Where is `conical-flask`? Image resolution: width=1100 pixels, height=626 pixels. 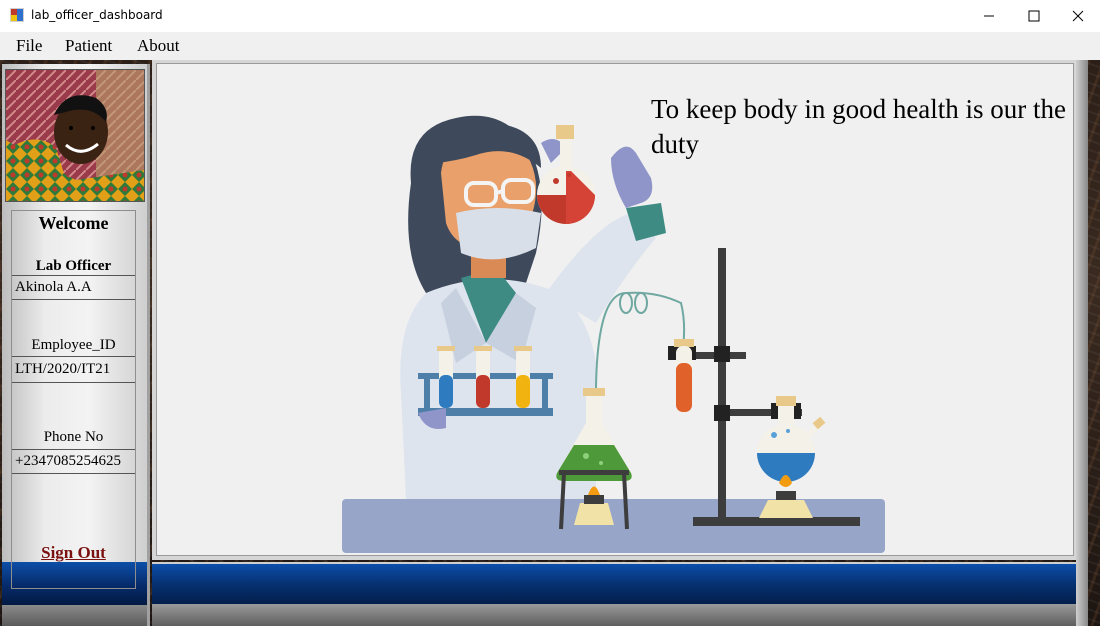 conical-flask is located at coordinates (594, 392).